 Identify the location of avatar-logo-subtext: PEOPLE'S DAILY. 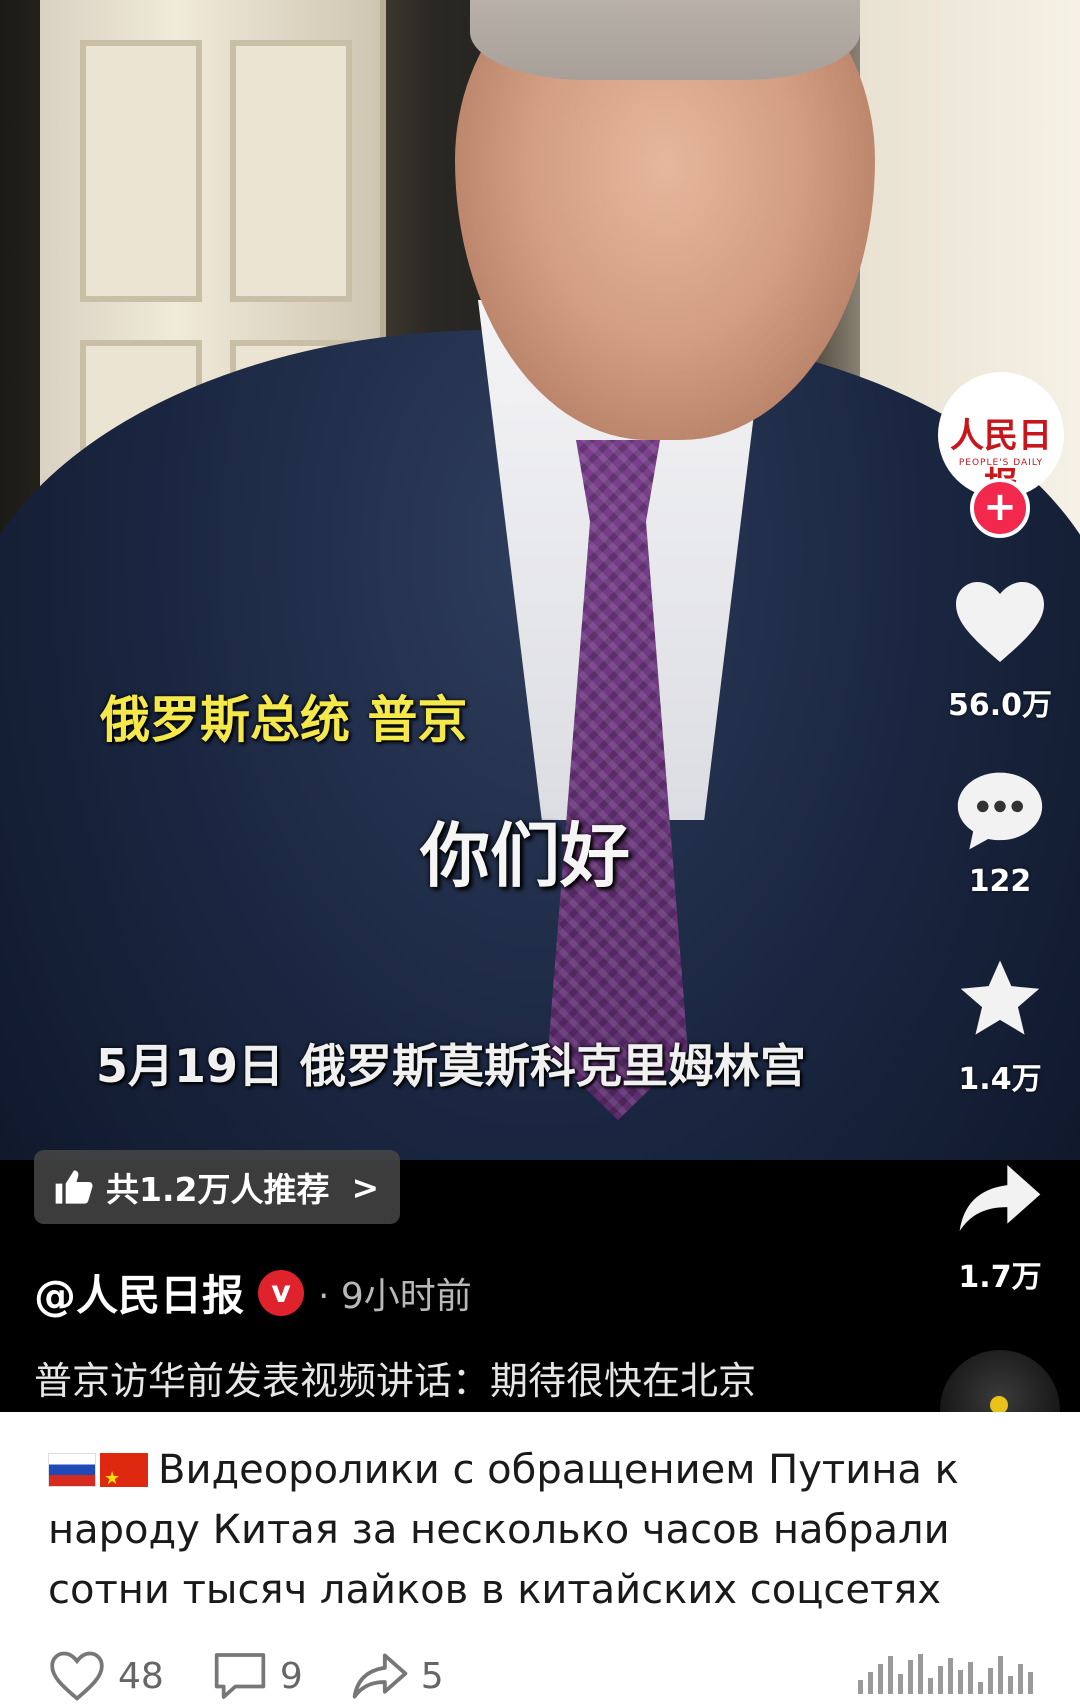
(1001, 463).